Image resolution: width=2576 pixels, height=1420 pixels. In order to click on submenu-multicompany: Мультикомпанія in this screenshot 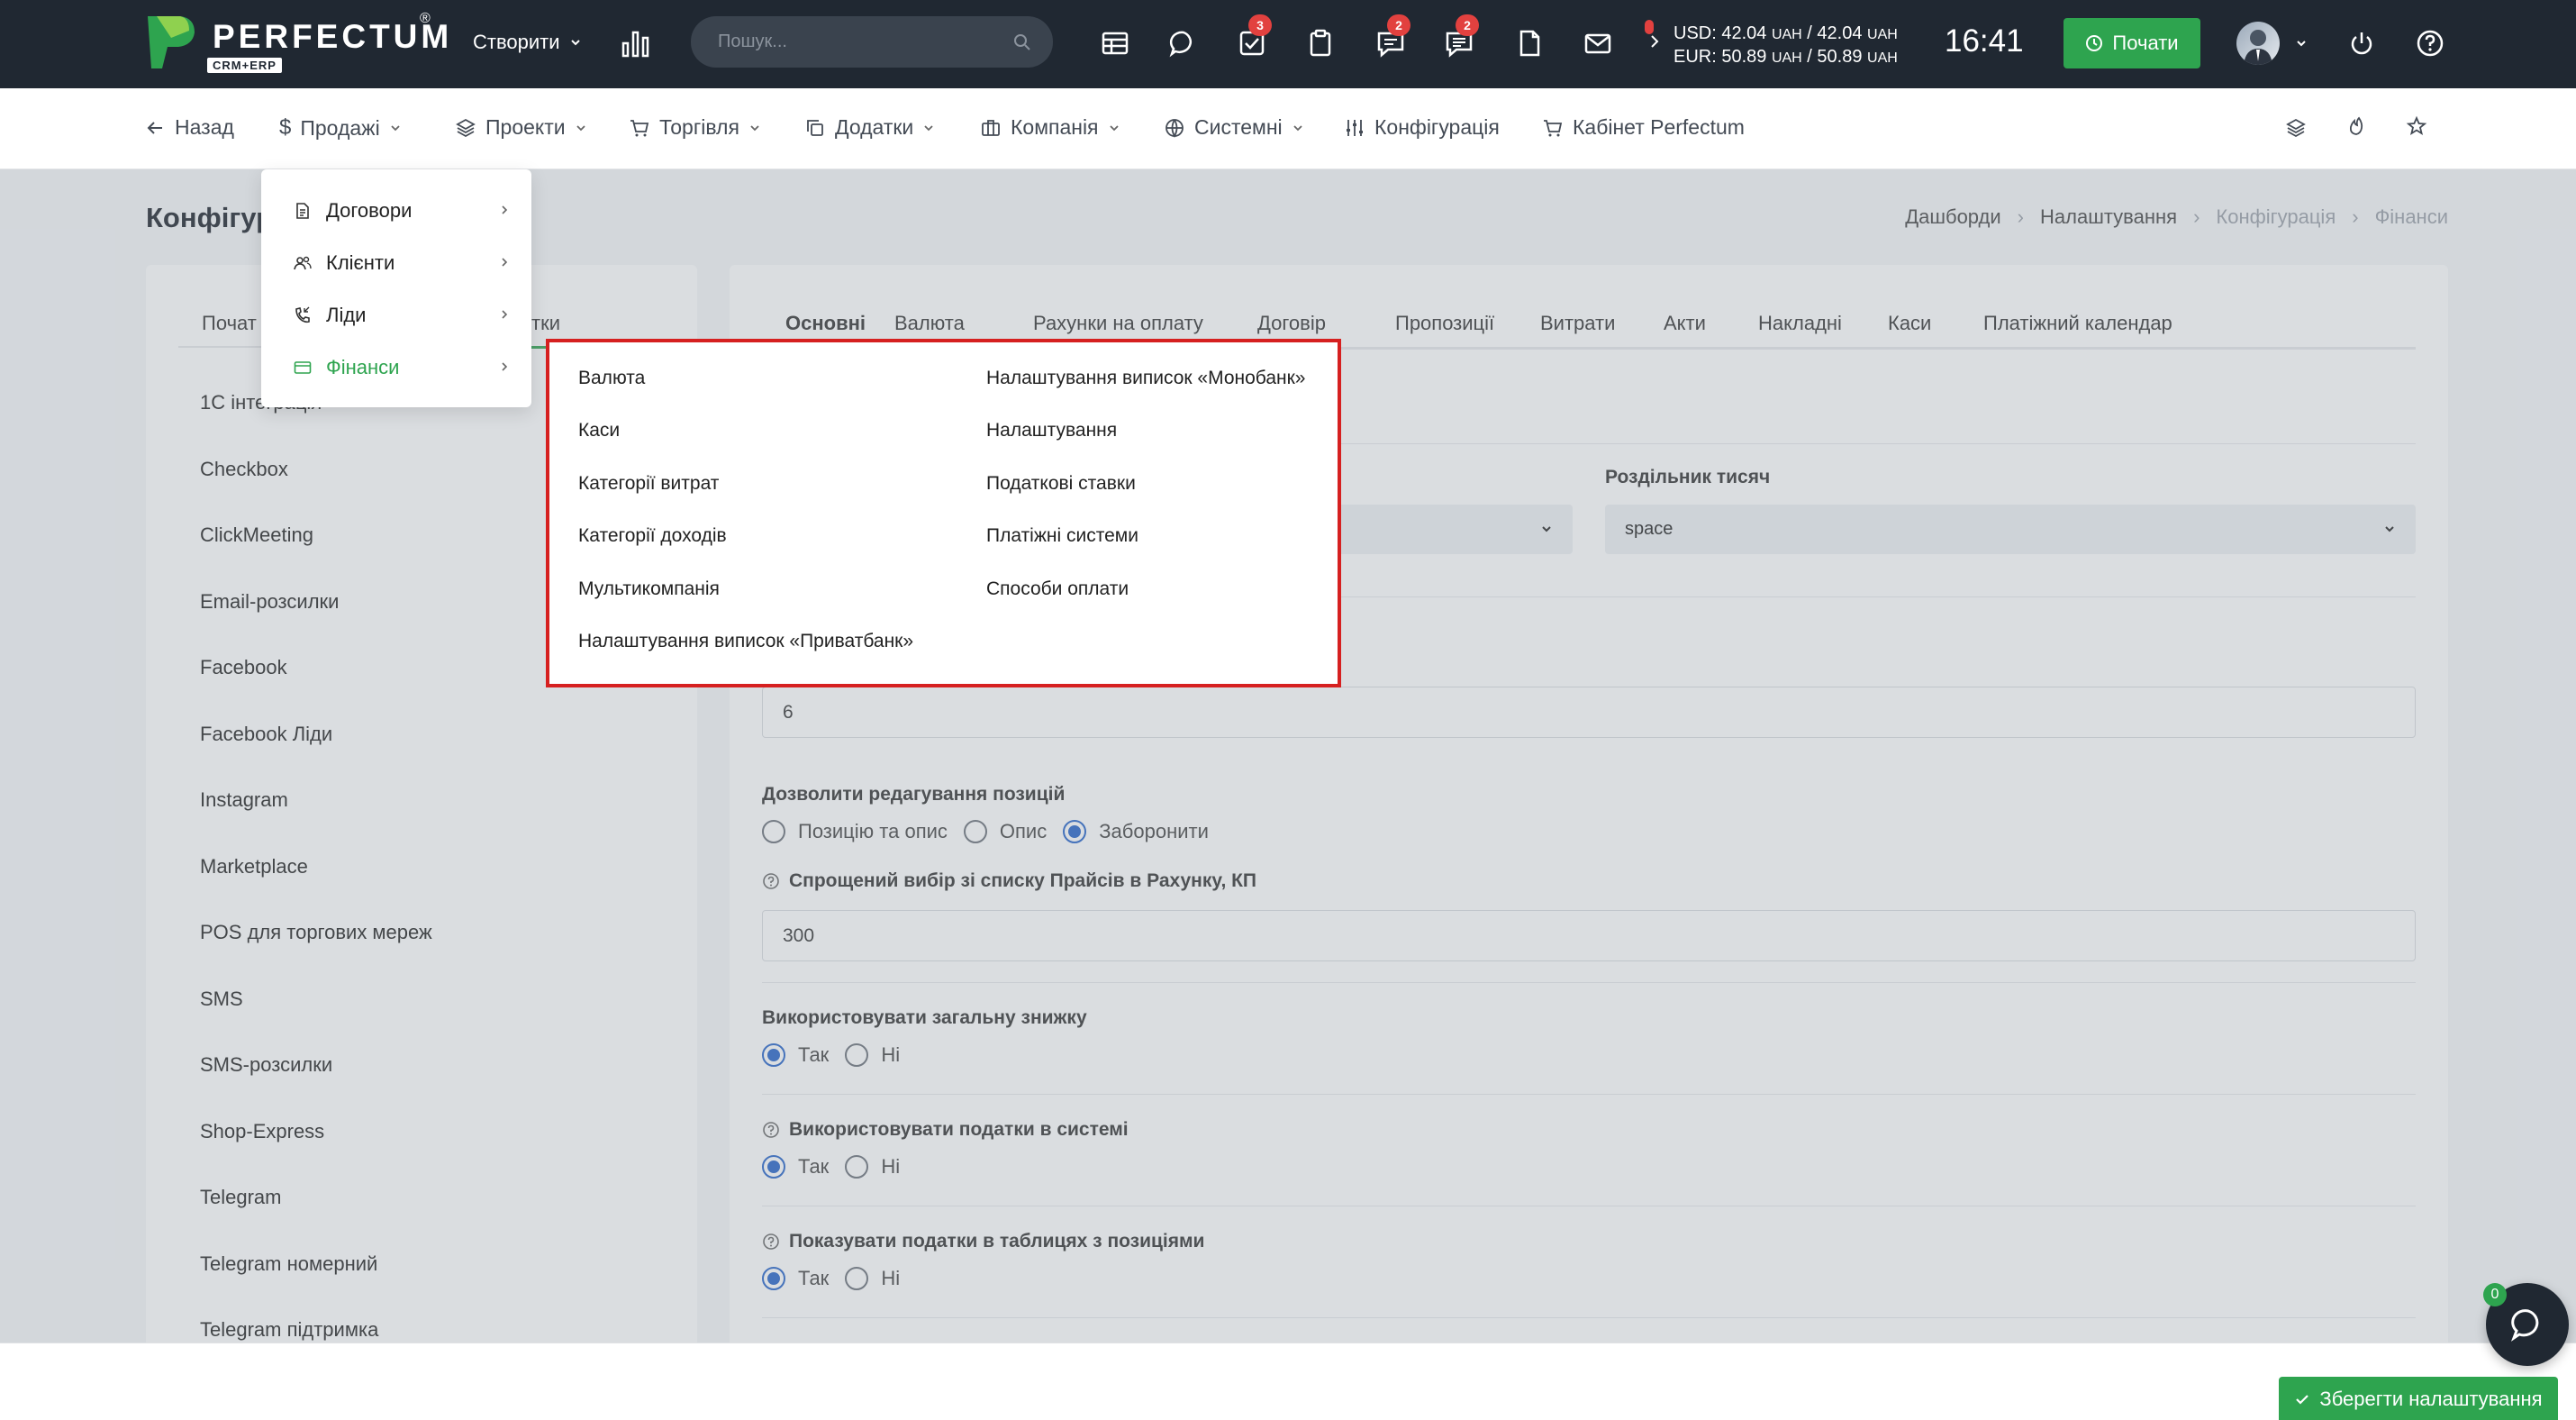, I will do `click(649, 589)`.